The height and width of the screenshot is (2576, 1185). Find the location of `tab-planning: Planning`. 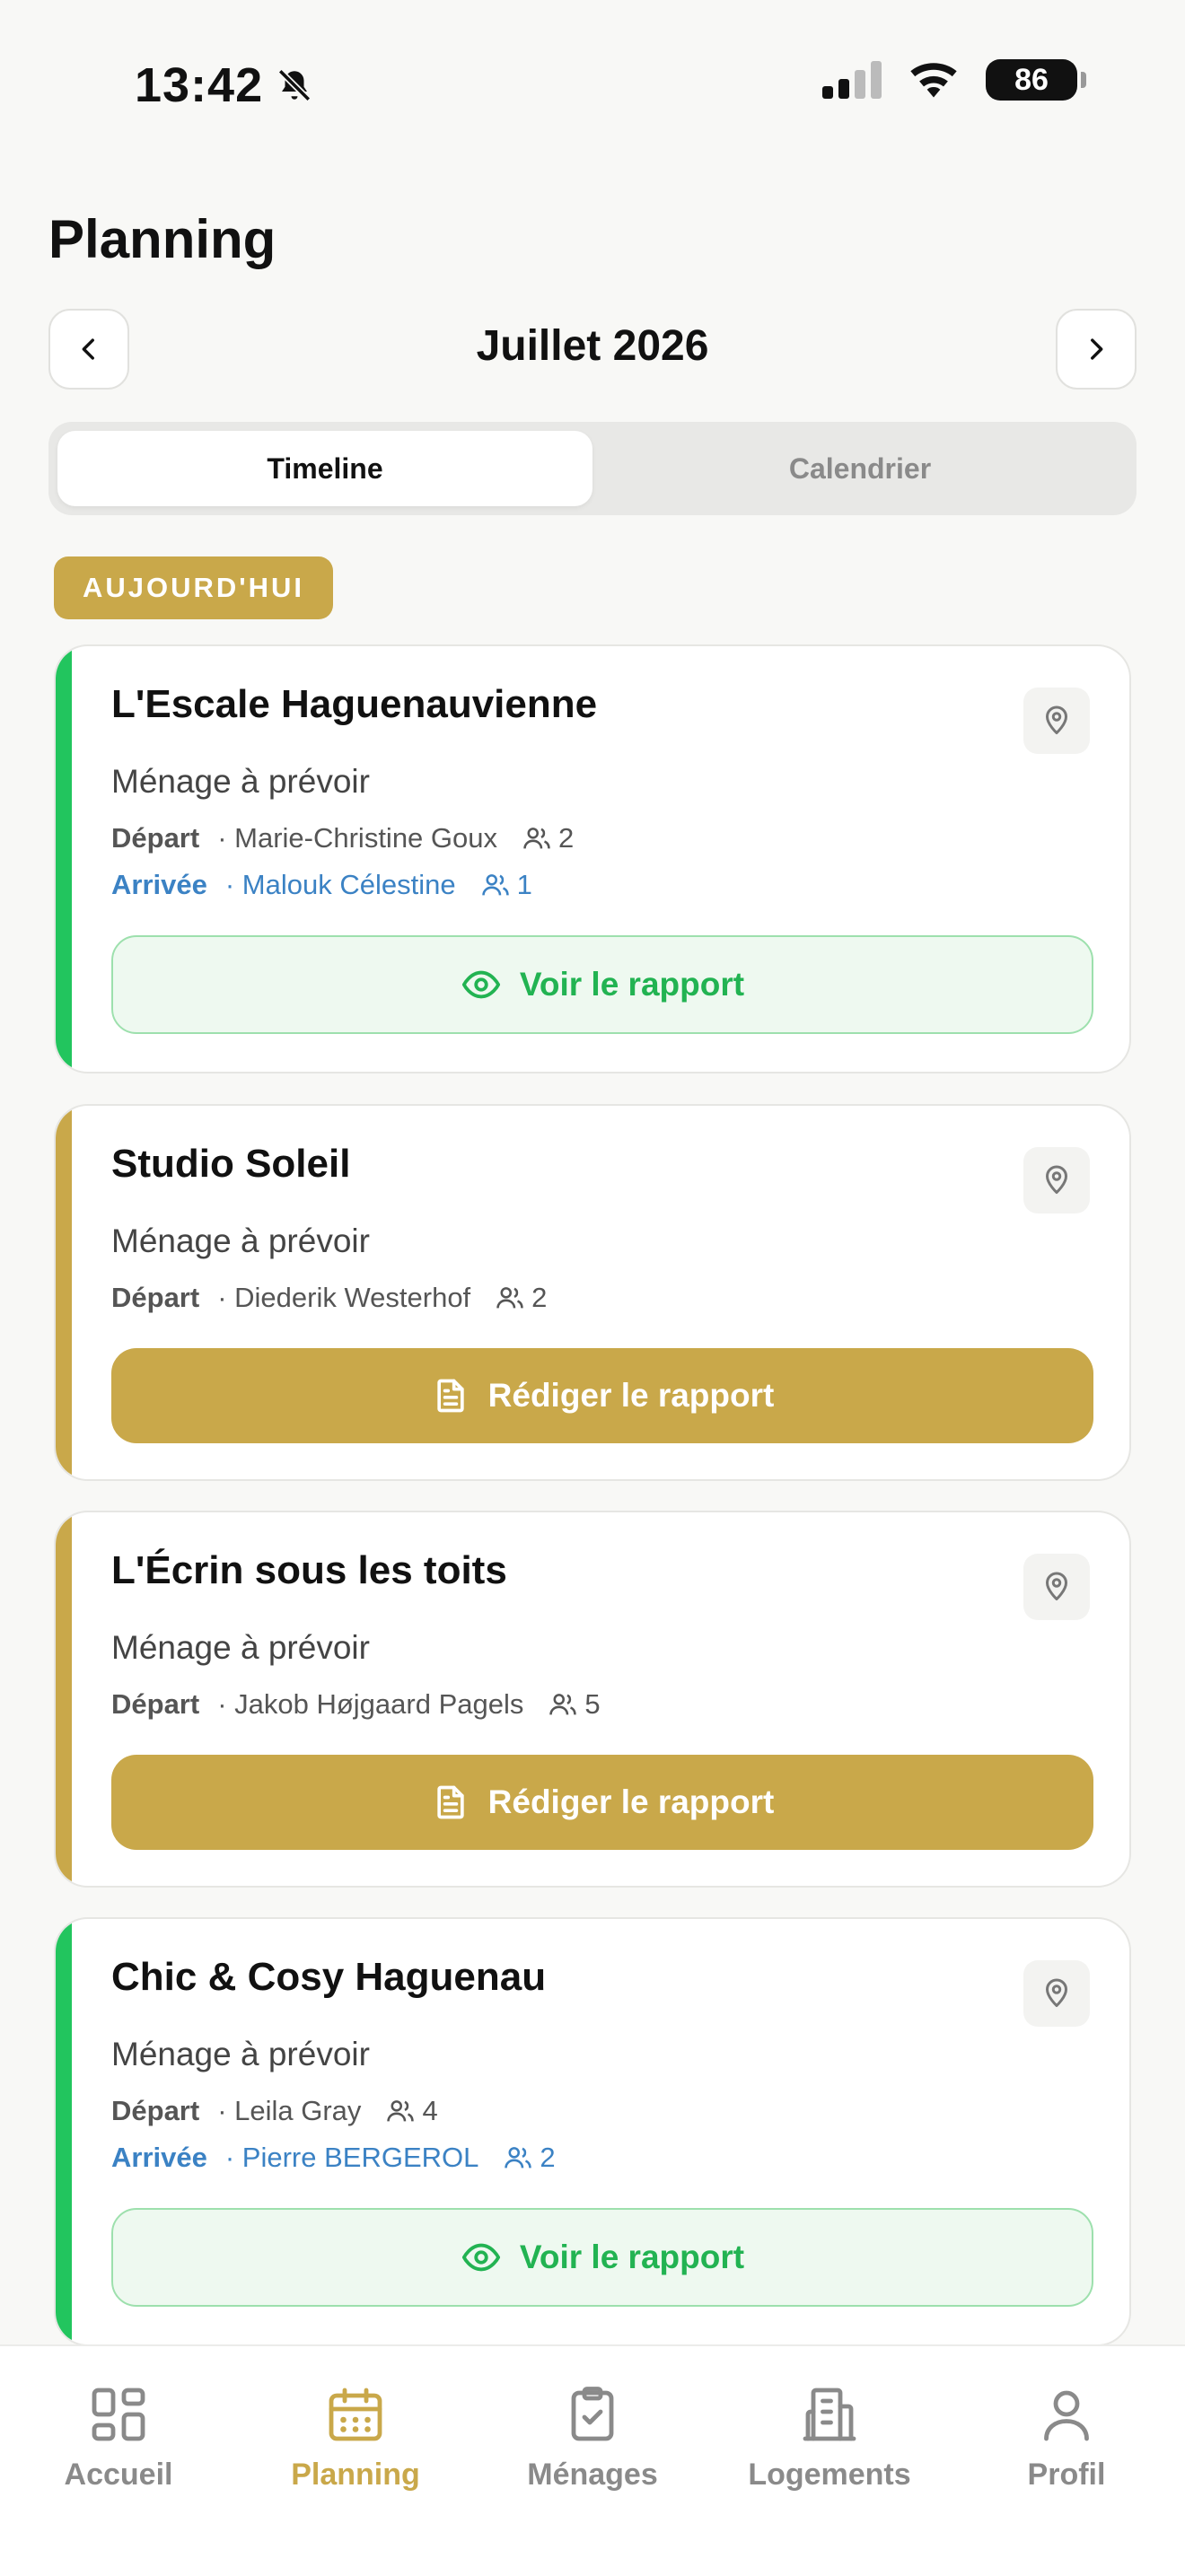

tab-planning: Planning is located at coordinates (355, 2437).